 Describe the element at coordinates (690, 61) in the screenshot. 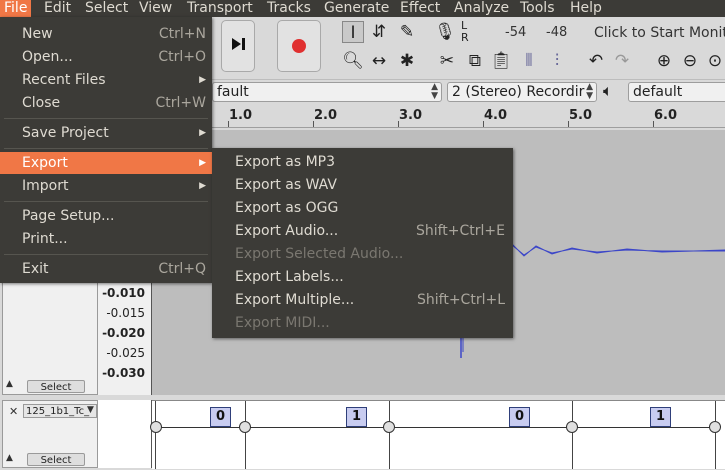

I see `zoom-out-icon: ⊖` at that location.